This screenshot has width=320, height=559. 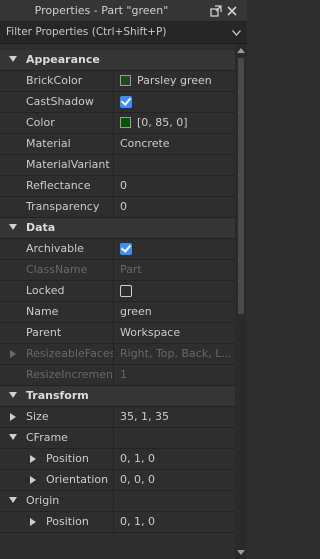 I want to click on property-value: Part, so click(x=131, y=269).